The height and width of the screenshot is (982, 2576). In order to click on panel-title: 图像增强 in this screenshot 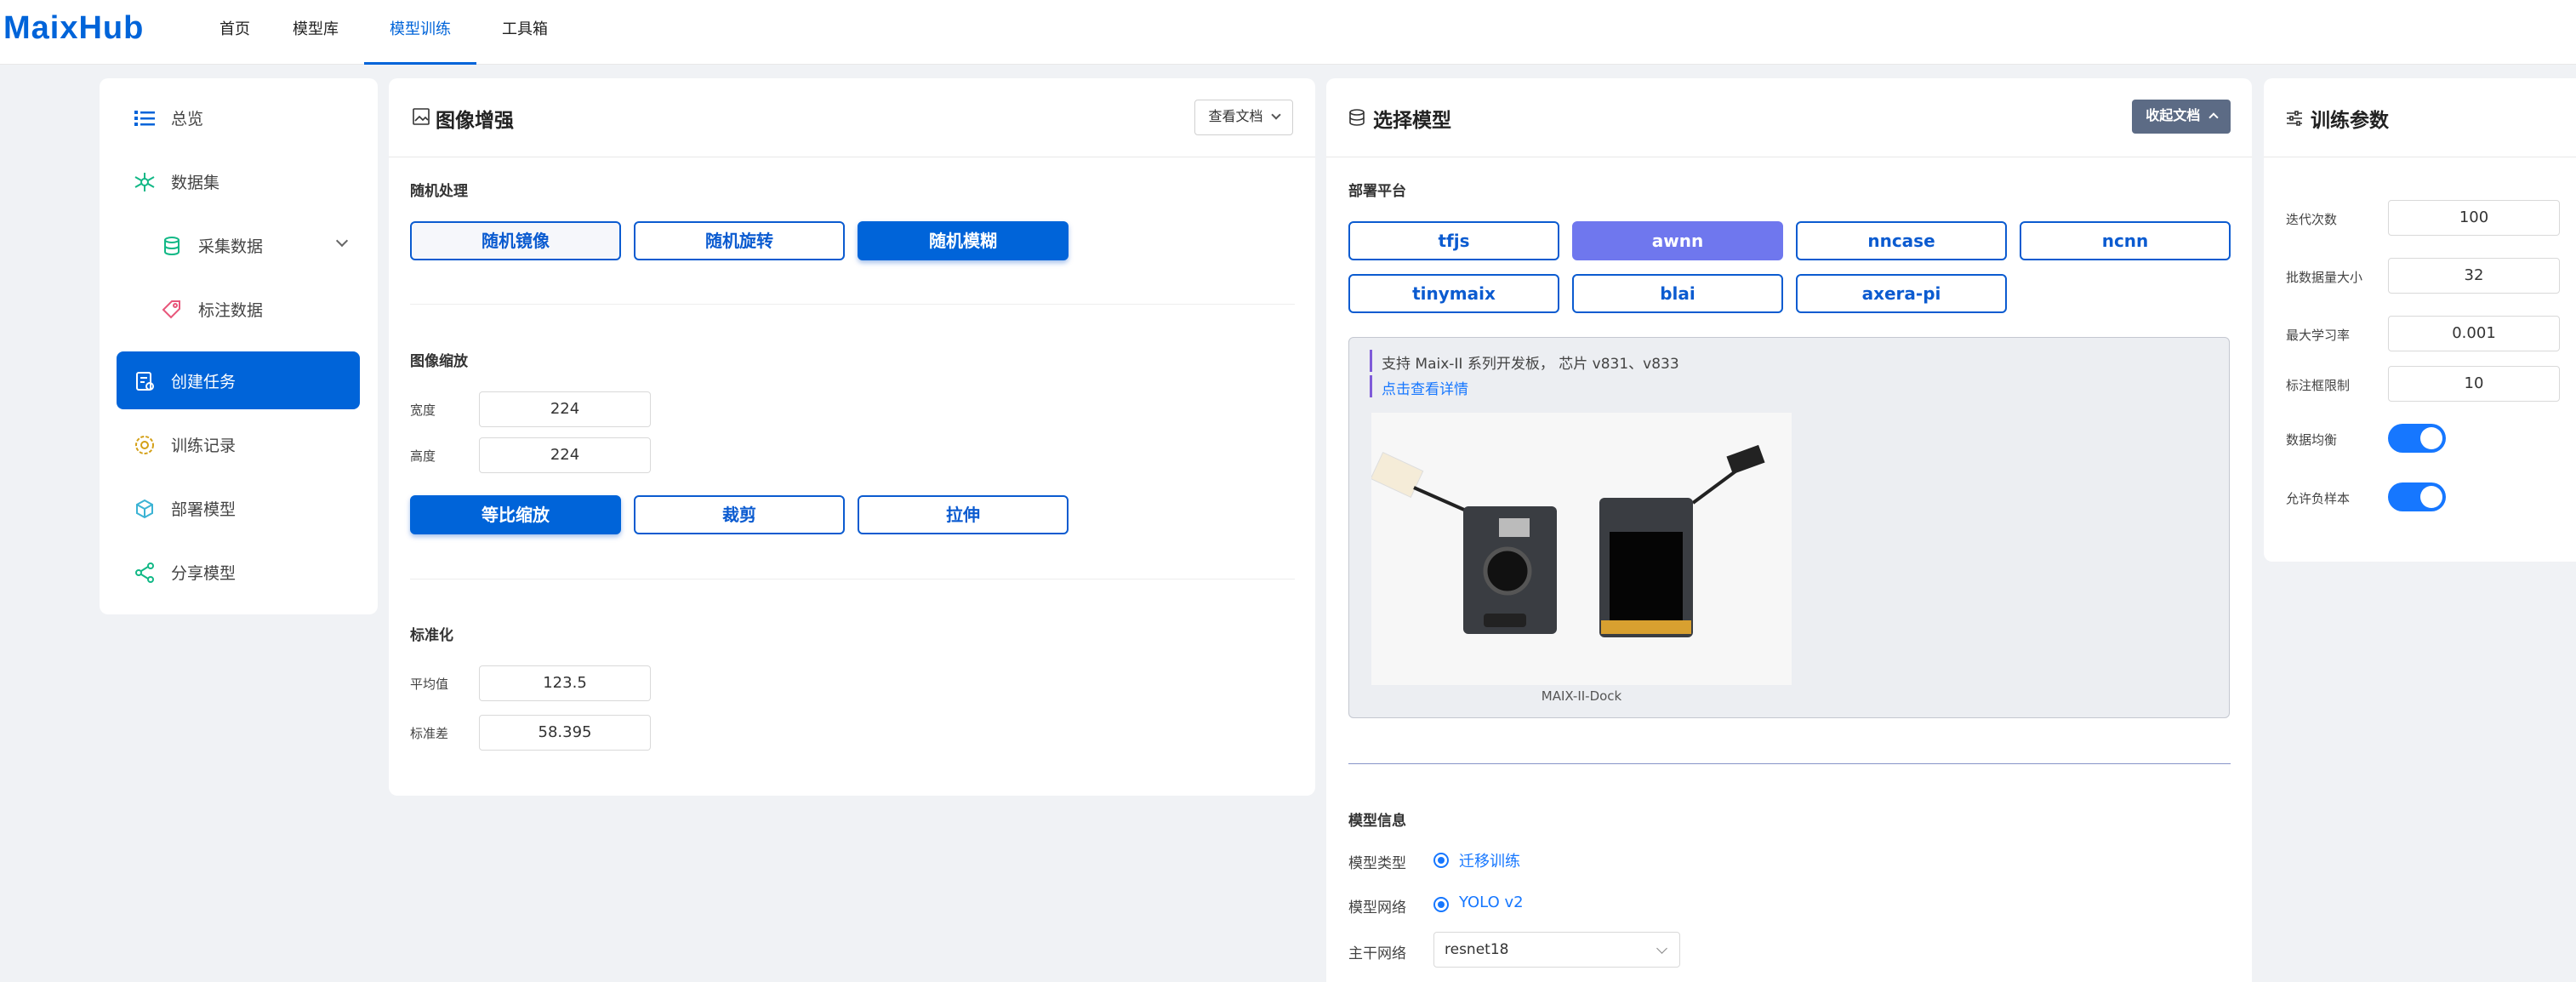, I will do `click(475, 121)`.